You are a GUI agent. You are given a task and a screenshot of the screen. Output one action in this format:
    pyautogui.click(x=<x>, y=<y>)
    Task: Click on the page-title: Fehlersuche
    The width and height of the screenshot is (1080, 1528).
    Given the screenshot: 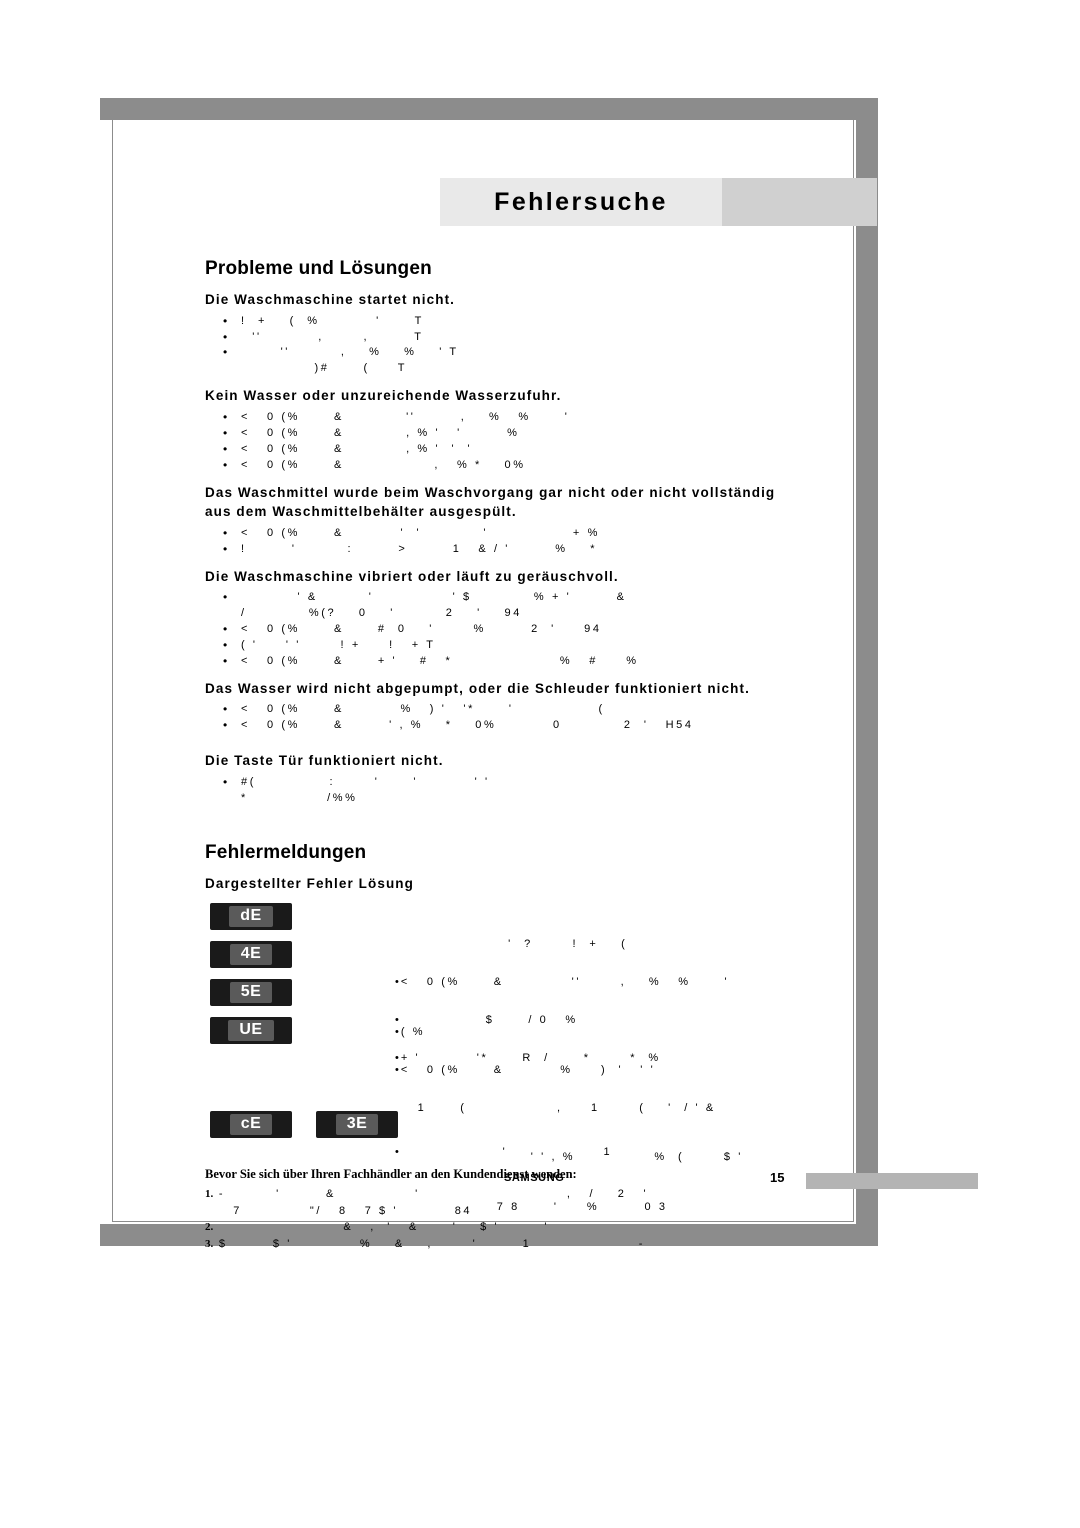 What is the action you would take?
    pyautogui.click(x=581, y=201)
    